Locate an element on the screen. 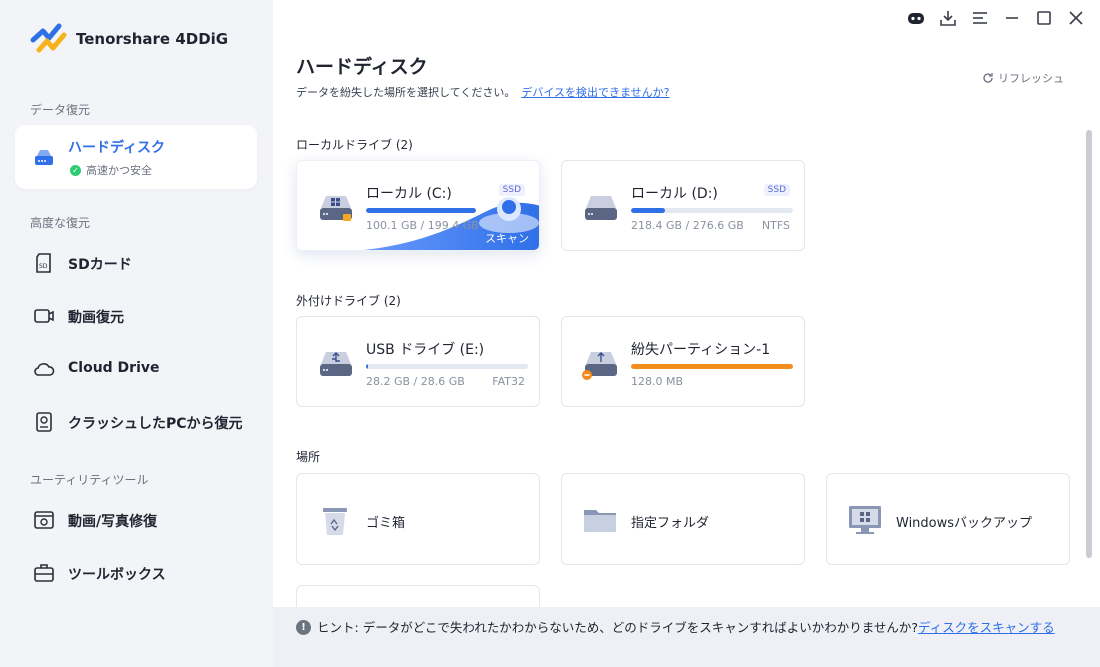 Image resolution: width=1100 pixels, height=667 pixels. window-toolbar is located at coordinates (1000, 18).